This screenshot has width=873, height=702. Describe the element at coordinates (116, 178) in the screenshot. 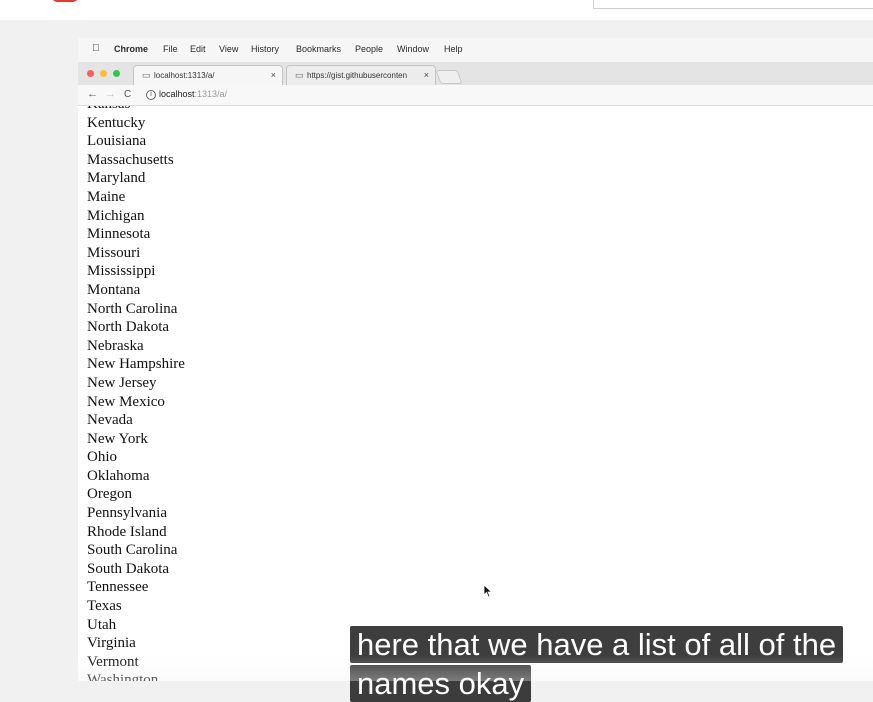

I see `state-list-item: Maryland` at that location.